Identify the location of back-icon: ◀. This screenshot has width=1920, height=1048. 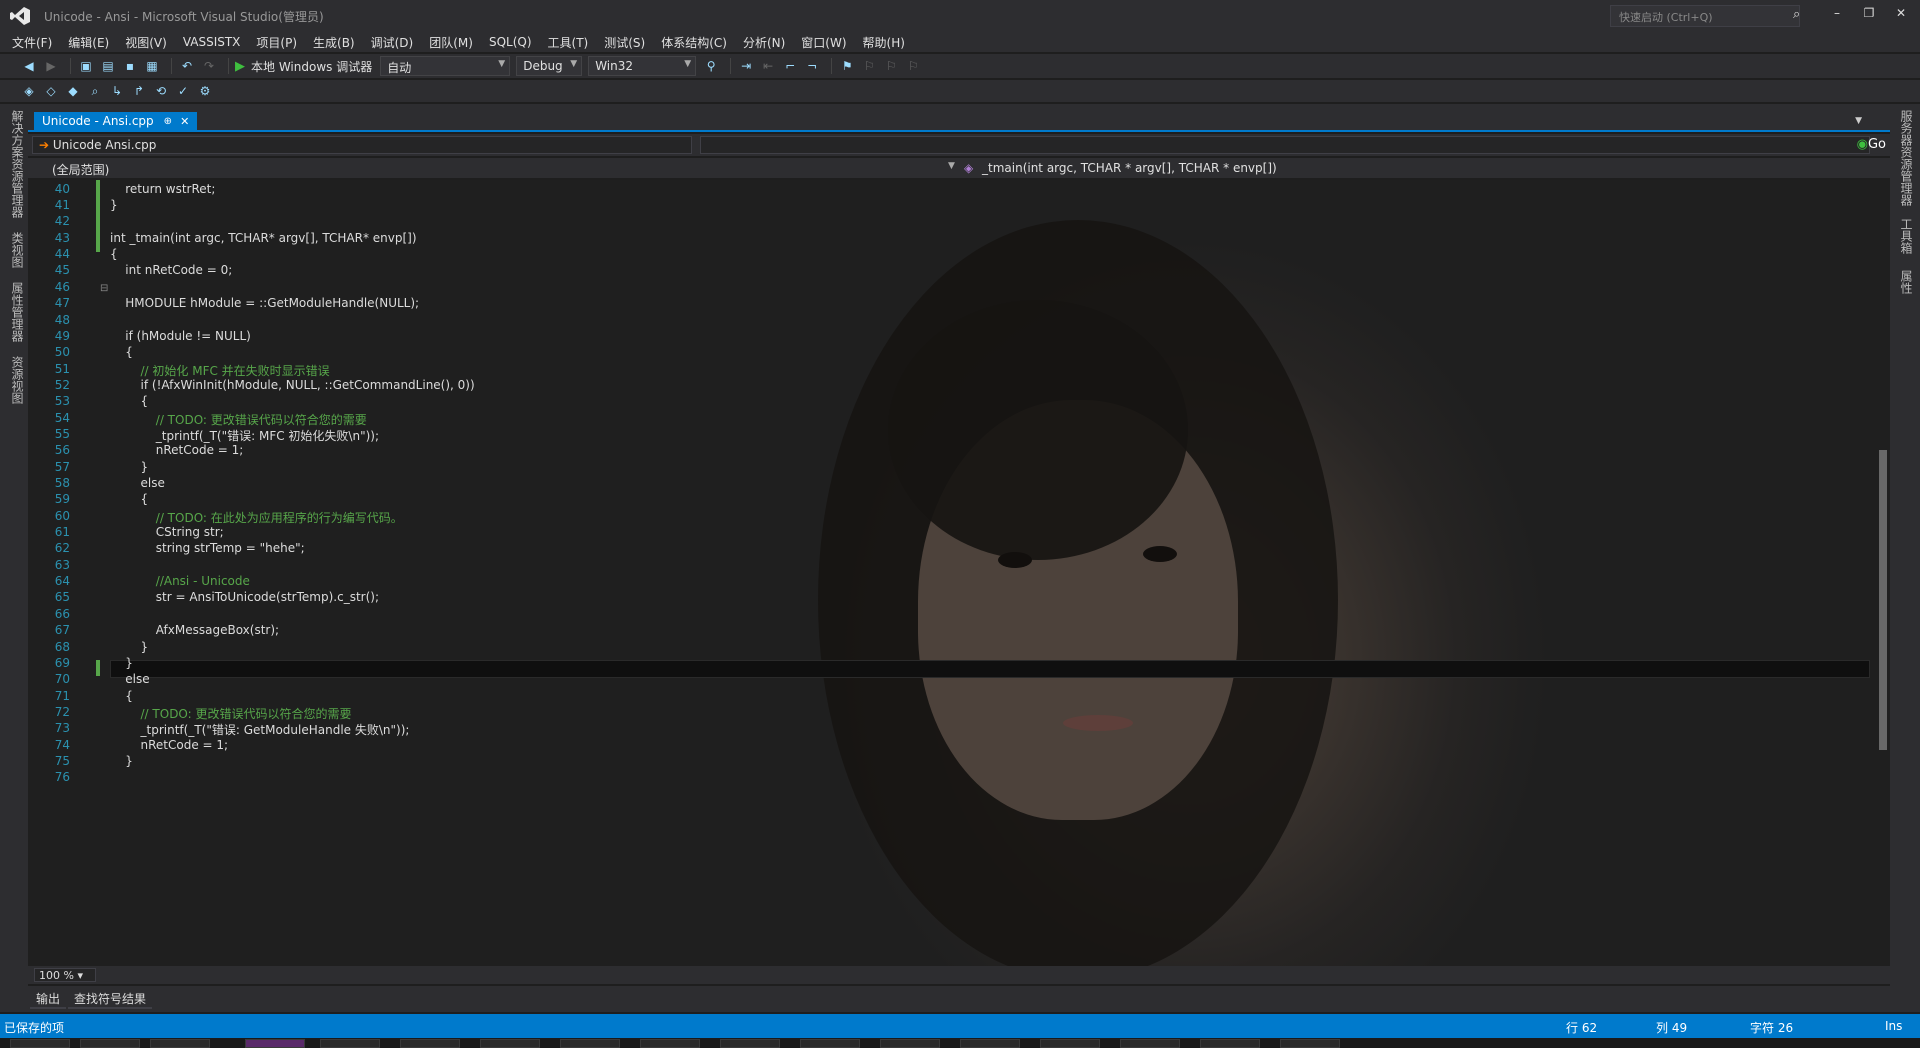
(29, 66).